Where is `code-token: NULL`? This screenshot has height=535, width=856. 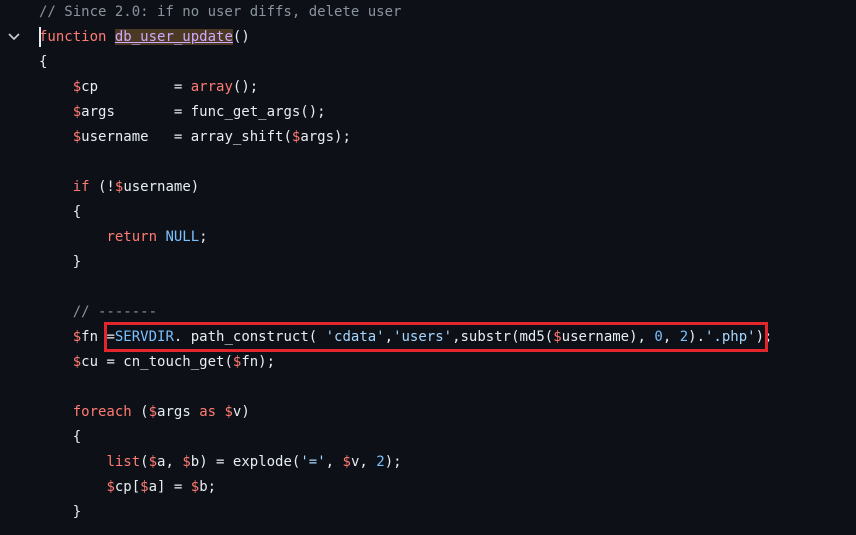 code-token: NULL is located at coordinates (182, 237).